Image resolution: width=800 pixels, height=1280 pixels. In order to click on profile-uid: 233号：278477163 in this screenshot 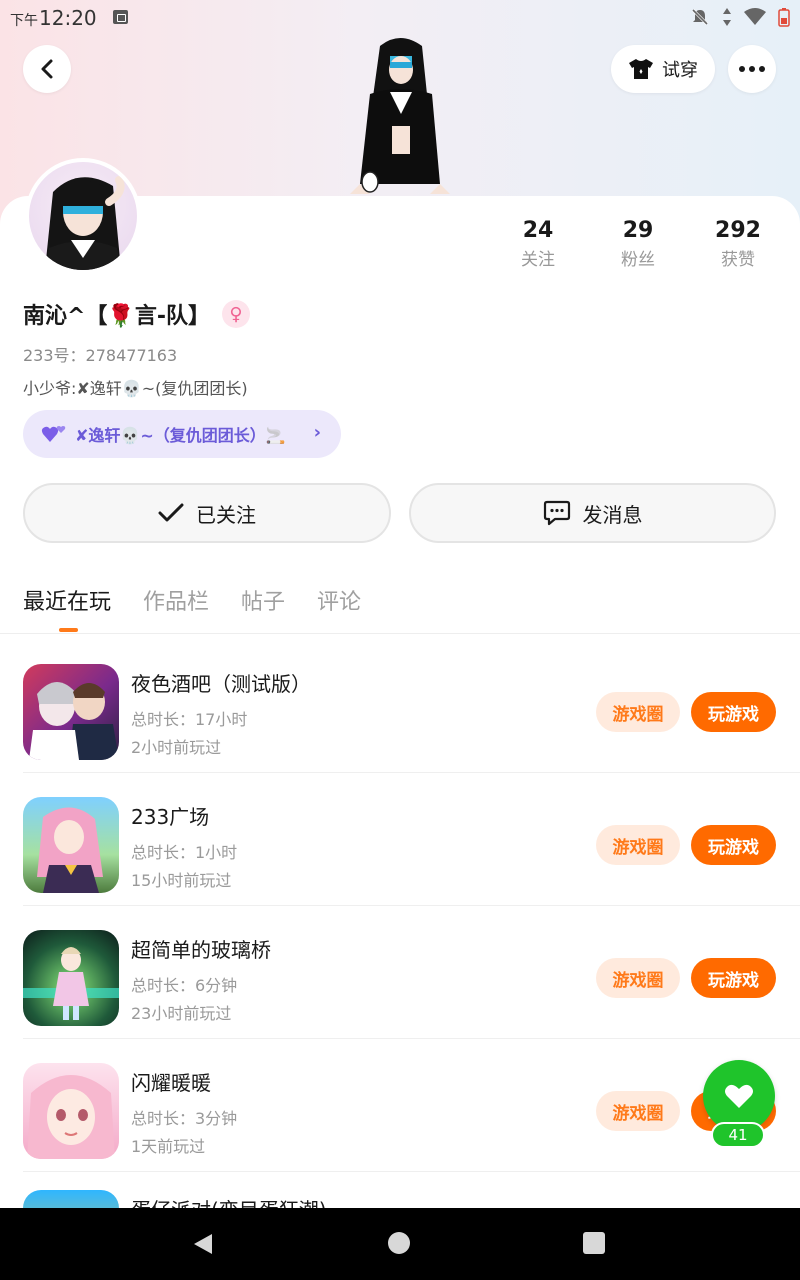, I will do `click(100, 355)`.